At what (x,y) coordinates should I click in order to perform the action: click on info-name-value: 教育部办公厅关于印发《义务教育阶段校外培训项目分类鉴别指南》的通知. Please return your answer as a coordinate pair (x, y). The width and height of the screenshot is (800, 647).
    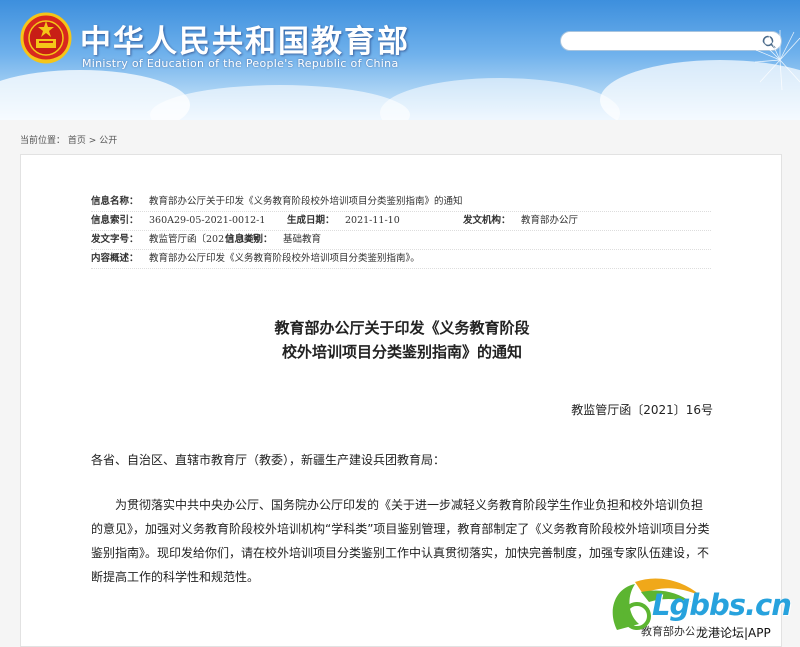
    Looking at the image, I should click on (306, 201).